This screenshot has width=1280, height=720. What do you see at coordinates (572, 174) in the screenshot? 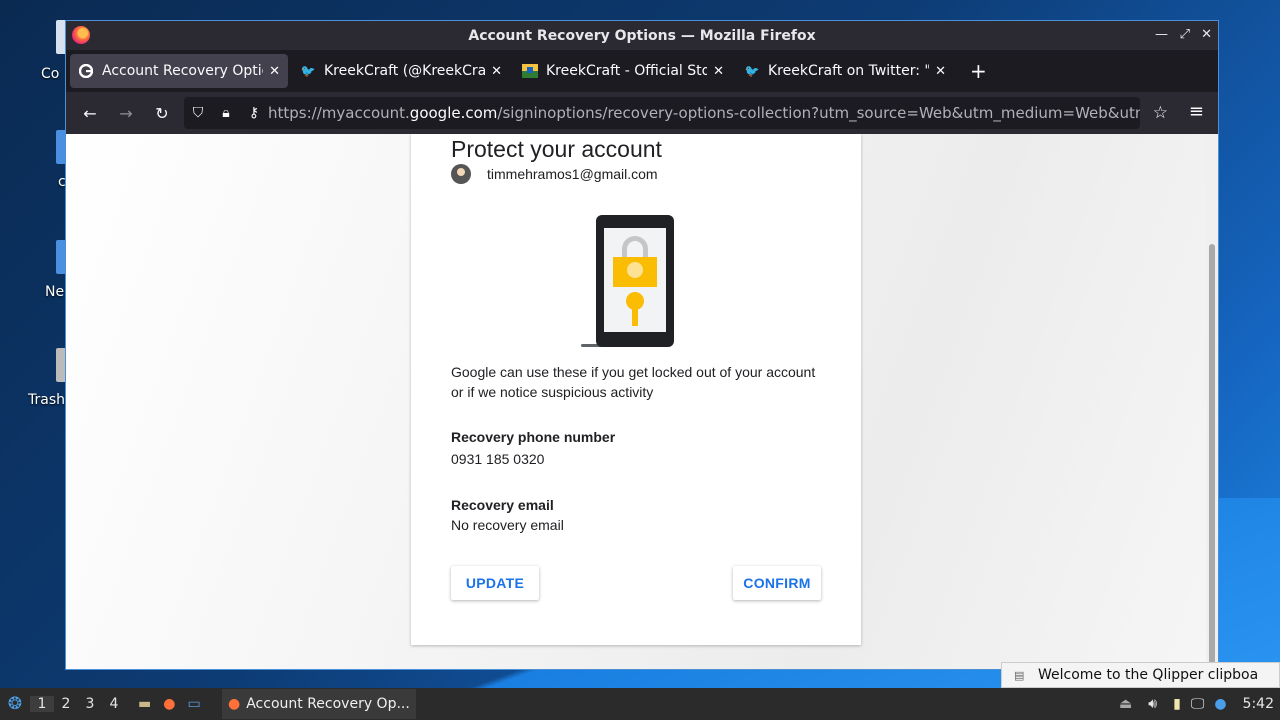
I see `account-email: timmehramos1@gmail.com` at bounding box center [572, 174].